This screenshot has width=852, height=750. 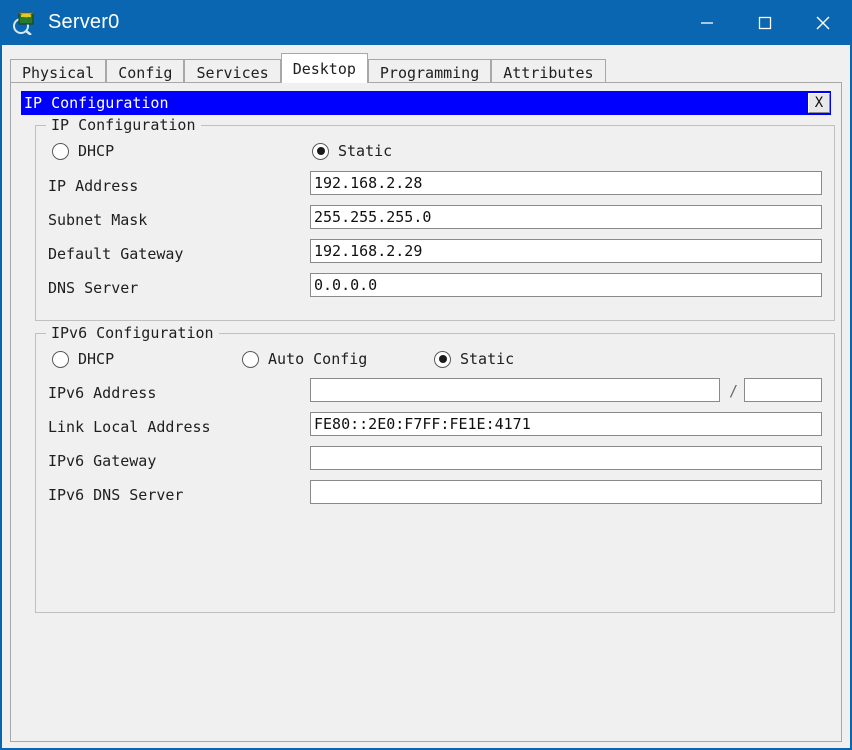 What do you see at coordinates (93, 288) in the screenshot?
I see `dns-server-label: DNS Server` at bounding box center [93, 288].